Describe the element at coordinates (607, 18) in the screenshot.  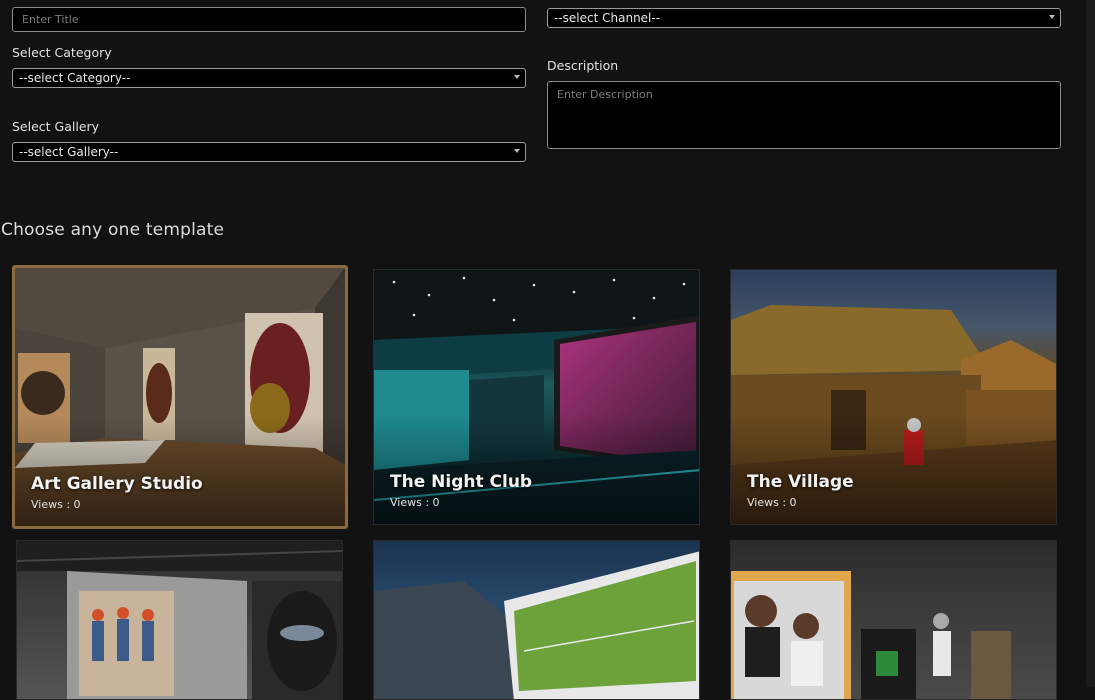
I see `channel-select-value: --select Channel--` at that location.